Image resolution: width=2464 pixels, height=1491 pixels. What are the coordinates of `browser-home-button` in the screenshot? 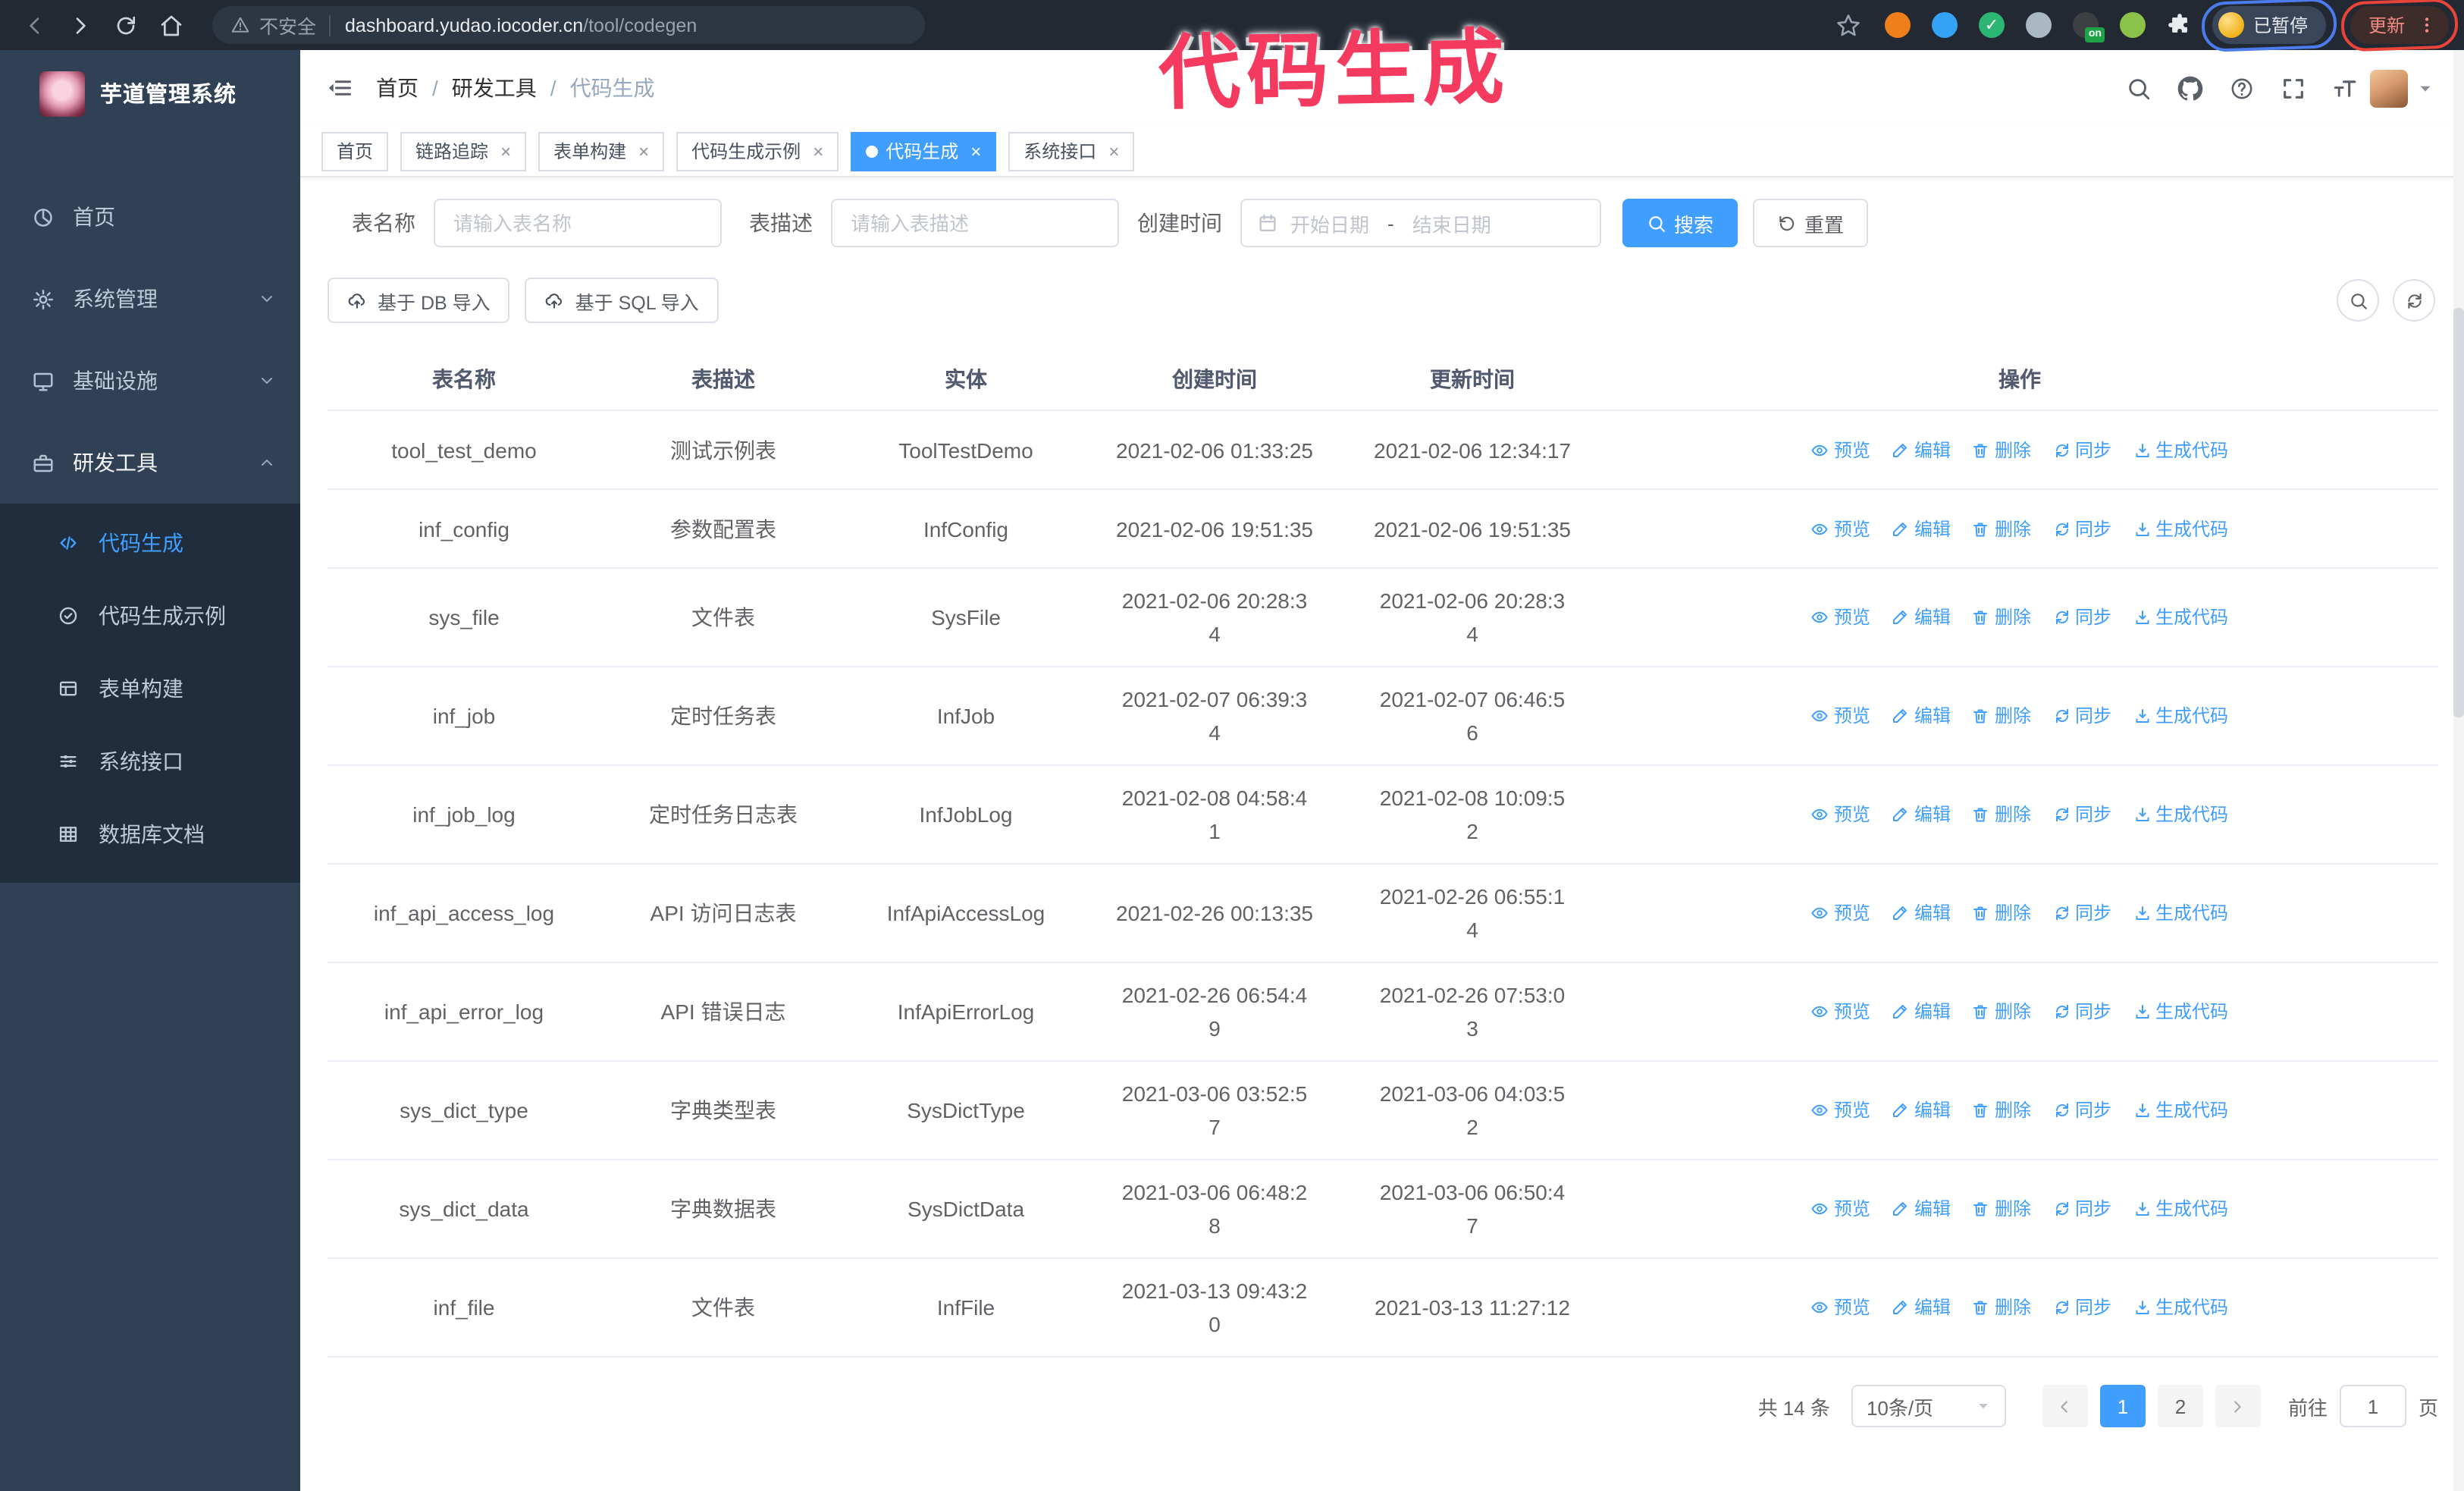 It's located at (171, 25).